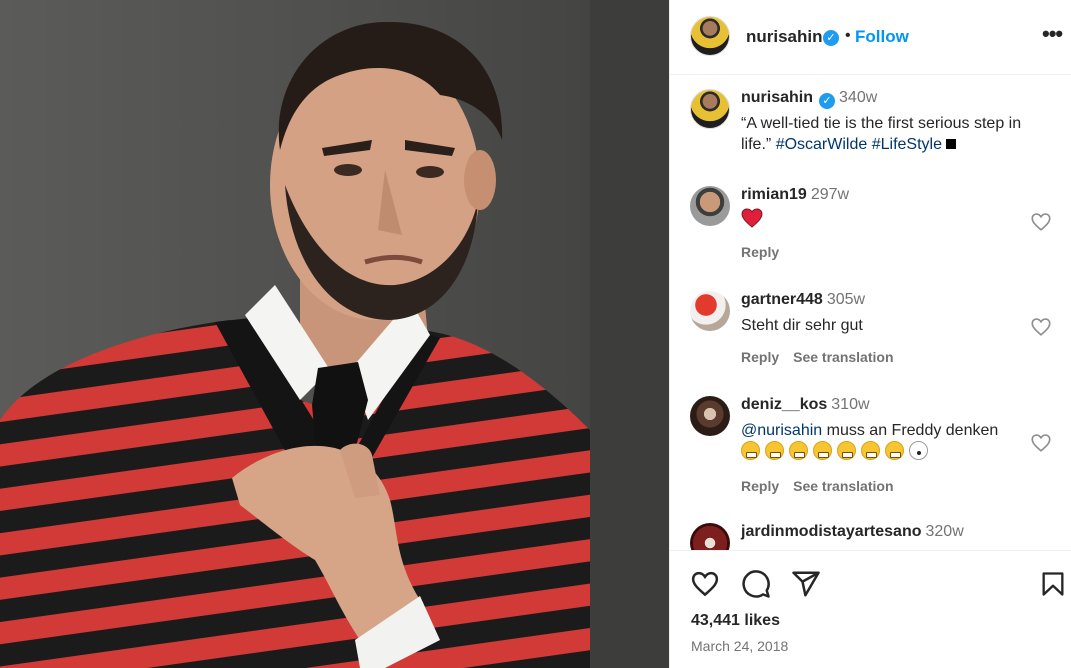 This screenshot has height=668, width=1071. Describe the element at coordinates (944, 531) in the screenshot. I see `comment-age: 320w` at that location.